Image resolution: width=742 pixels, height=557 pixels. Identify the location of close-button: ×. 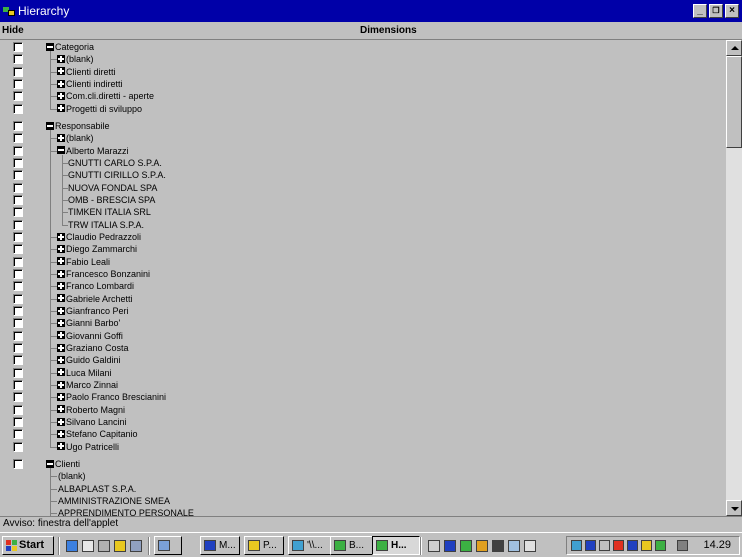
(732, 11).